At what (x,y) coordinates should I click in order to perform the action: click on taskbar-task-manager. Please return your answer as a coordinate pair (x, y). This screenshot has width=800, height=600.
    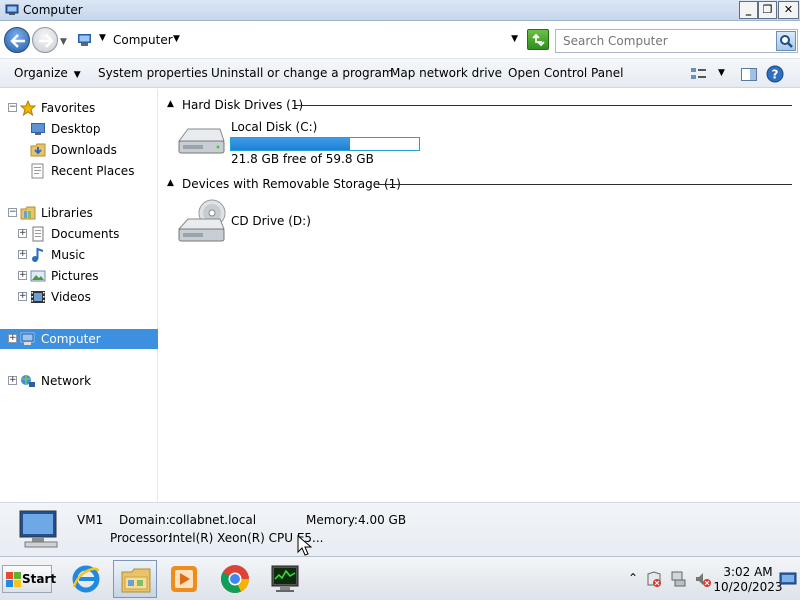
    Looking at the image, I should click on (285, 579).